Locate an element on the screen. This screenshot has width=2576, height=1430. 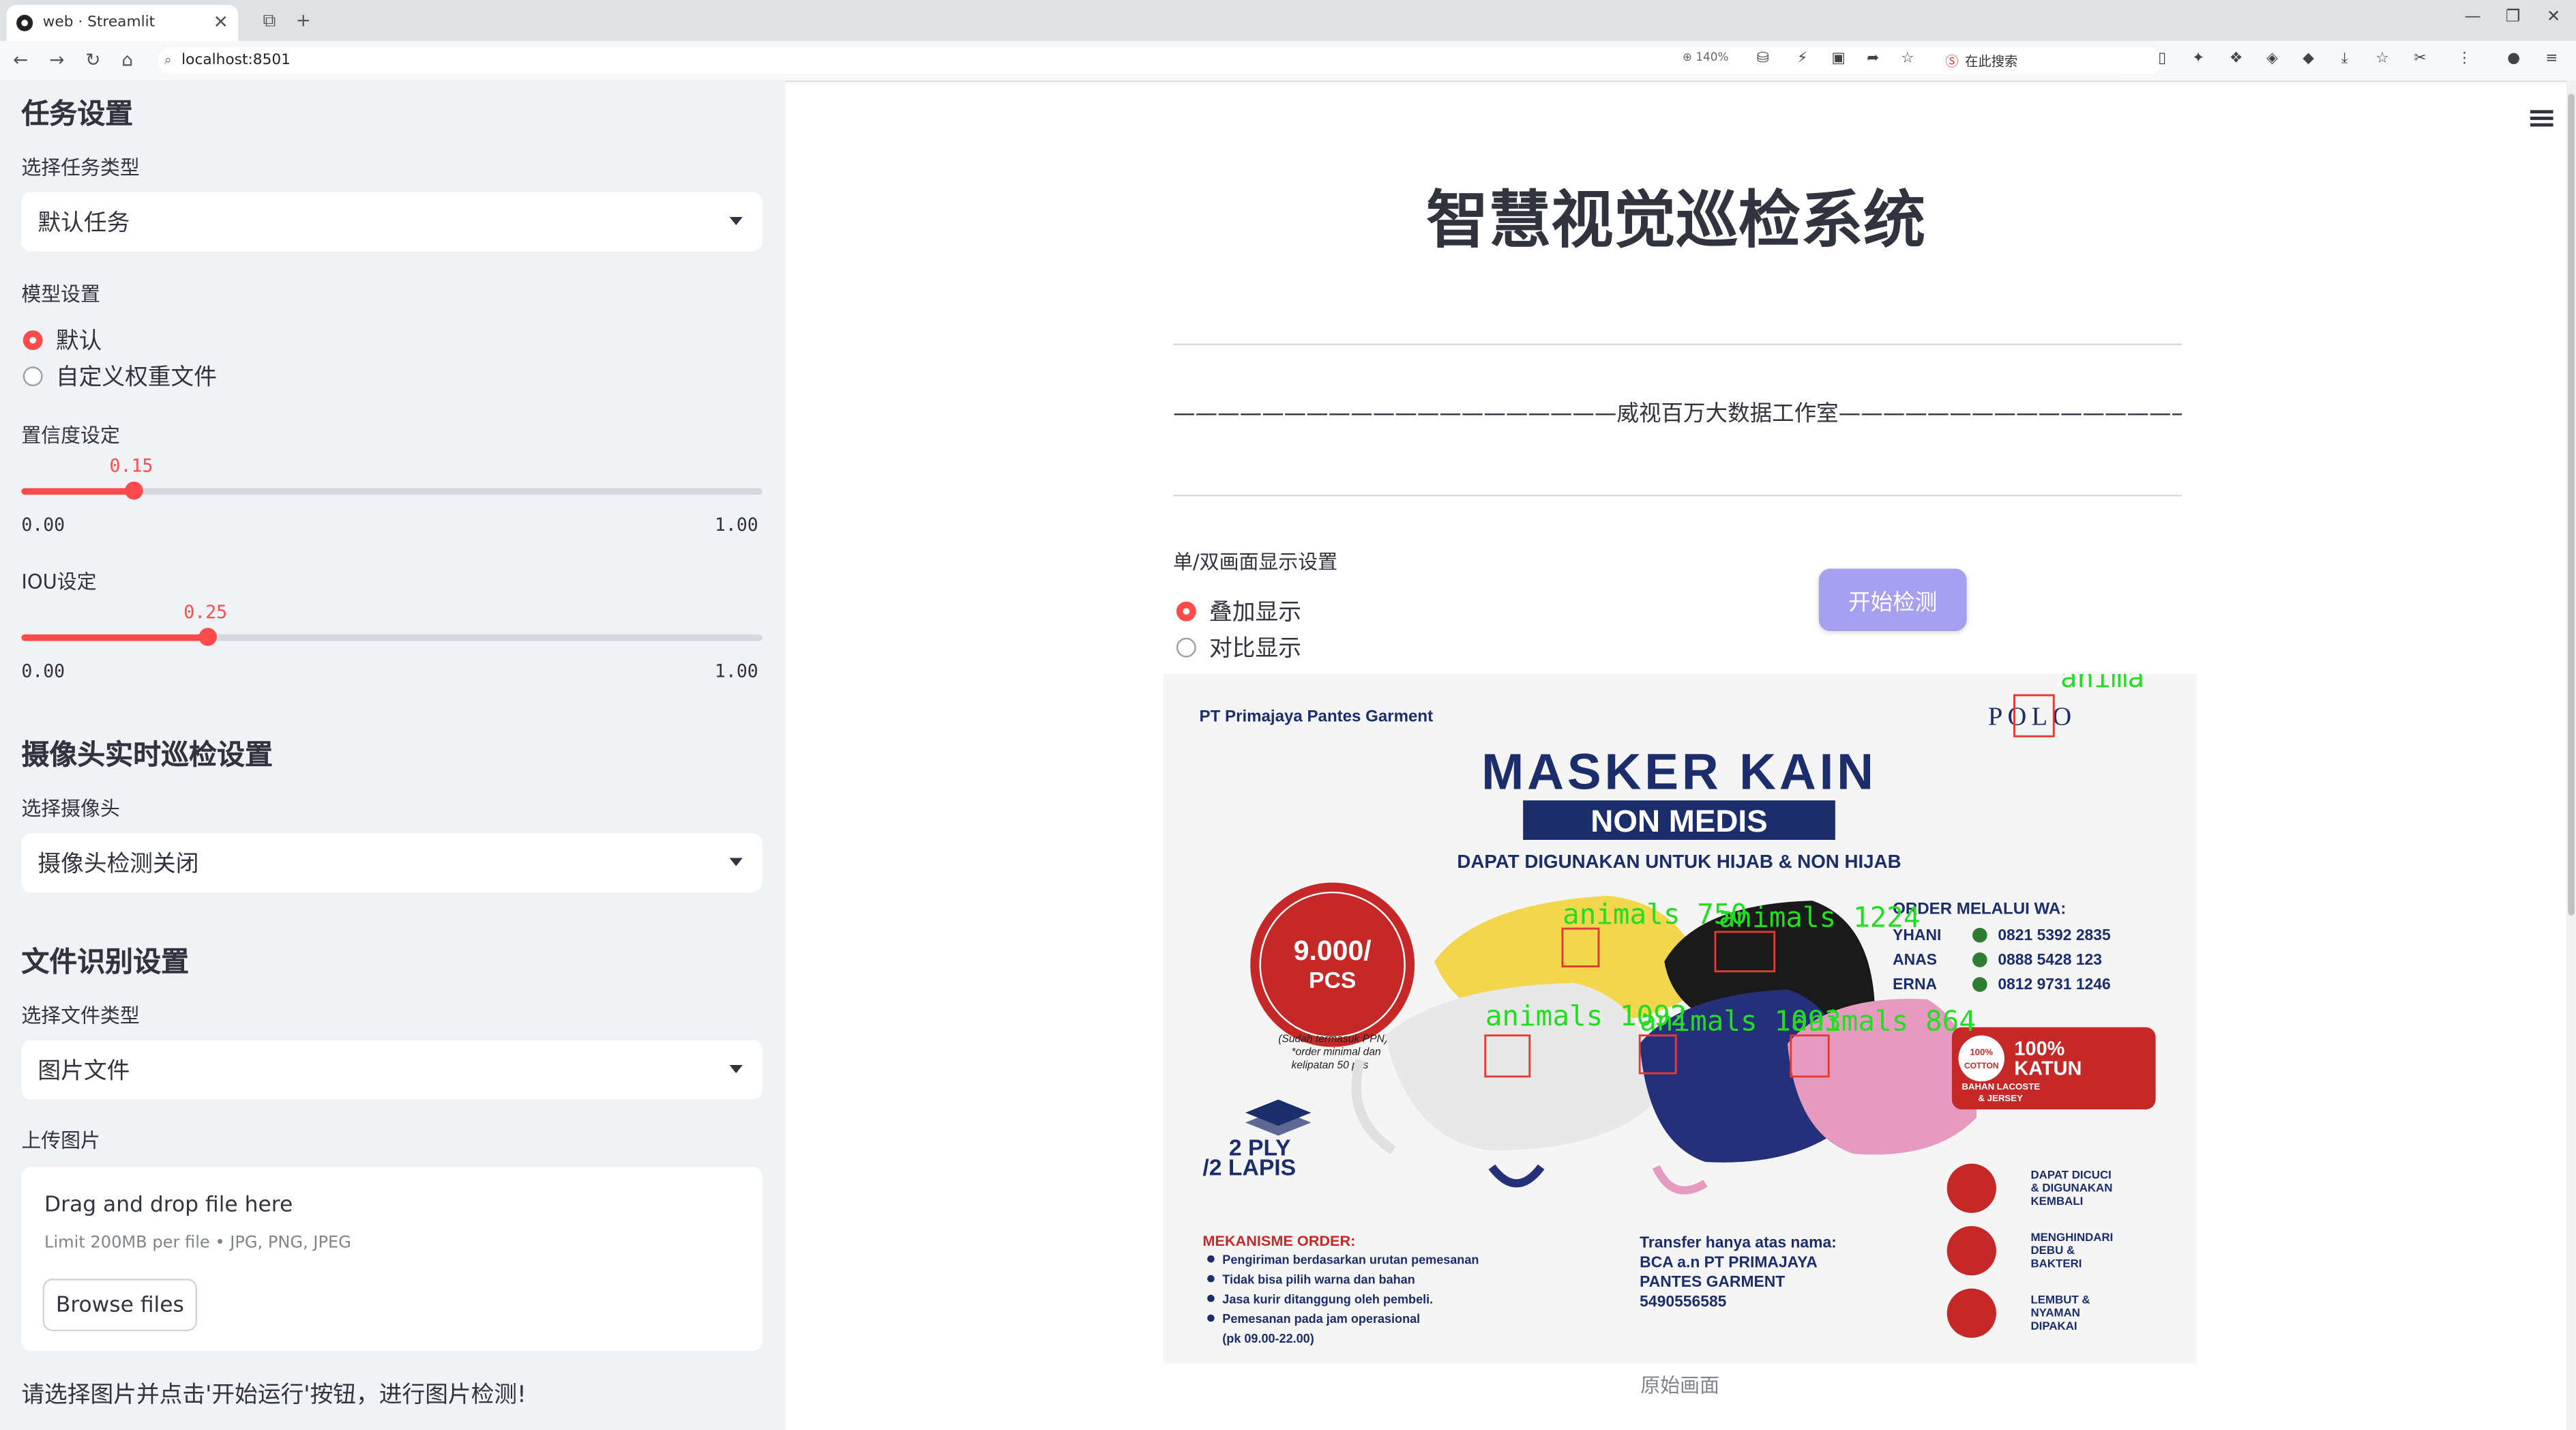
confidence-label: 置信度设定 is located at coordinates (70, 436).